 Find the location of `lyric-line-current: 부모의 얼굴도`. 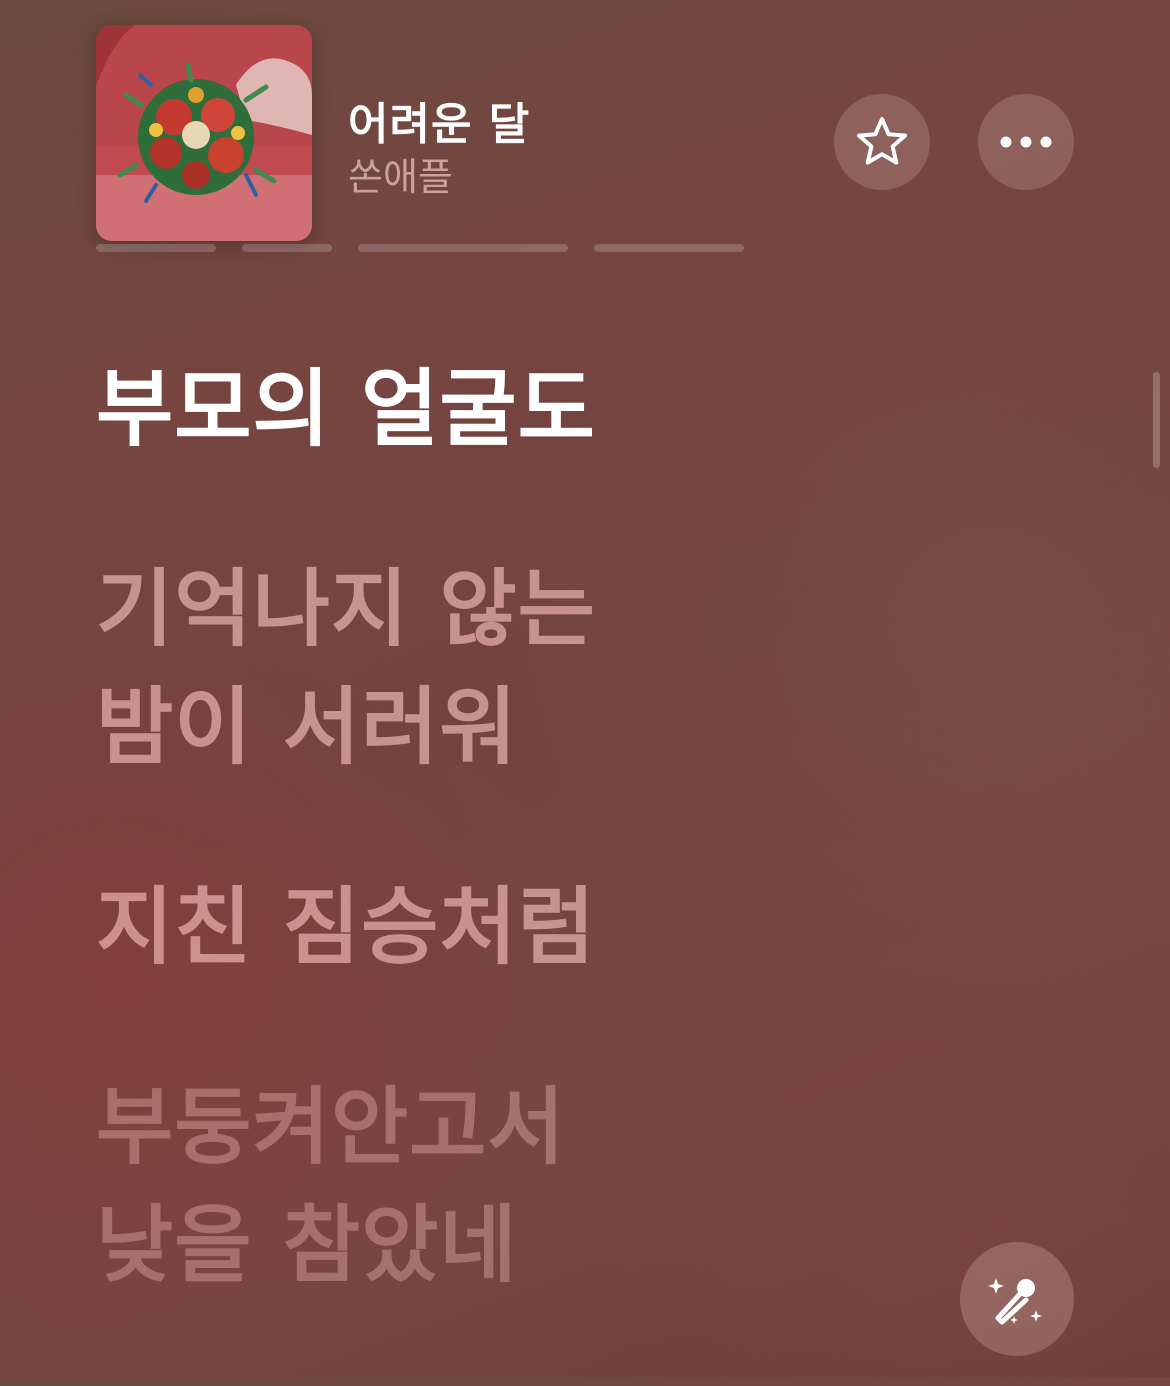

lyric-line-current: 부모의 얼굴도 is located at coordinates (596, 409).